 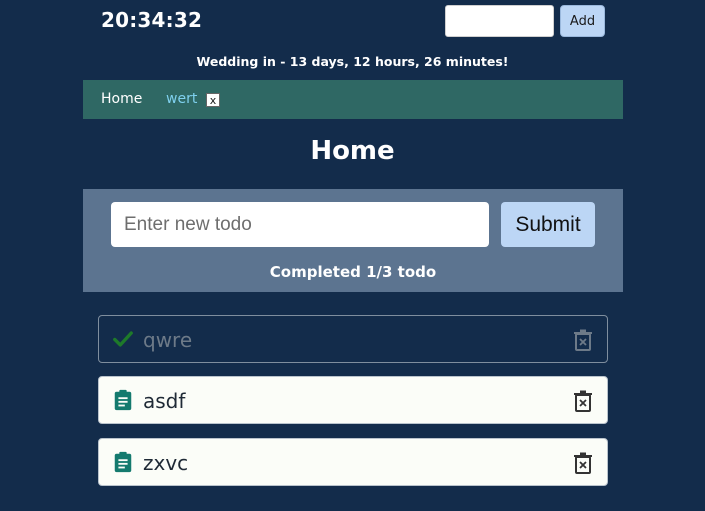 What do you see at coordinates (352, 151) in the screenshot?
I see `page-title: Home` at bounding box center [352, 151].